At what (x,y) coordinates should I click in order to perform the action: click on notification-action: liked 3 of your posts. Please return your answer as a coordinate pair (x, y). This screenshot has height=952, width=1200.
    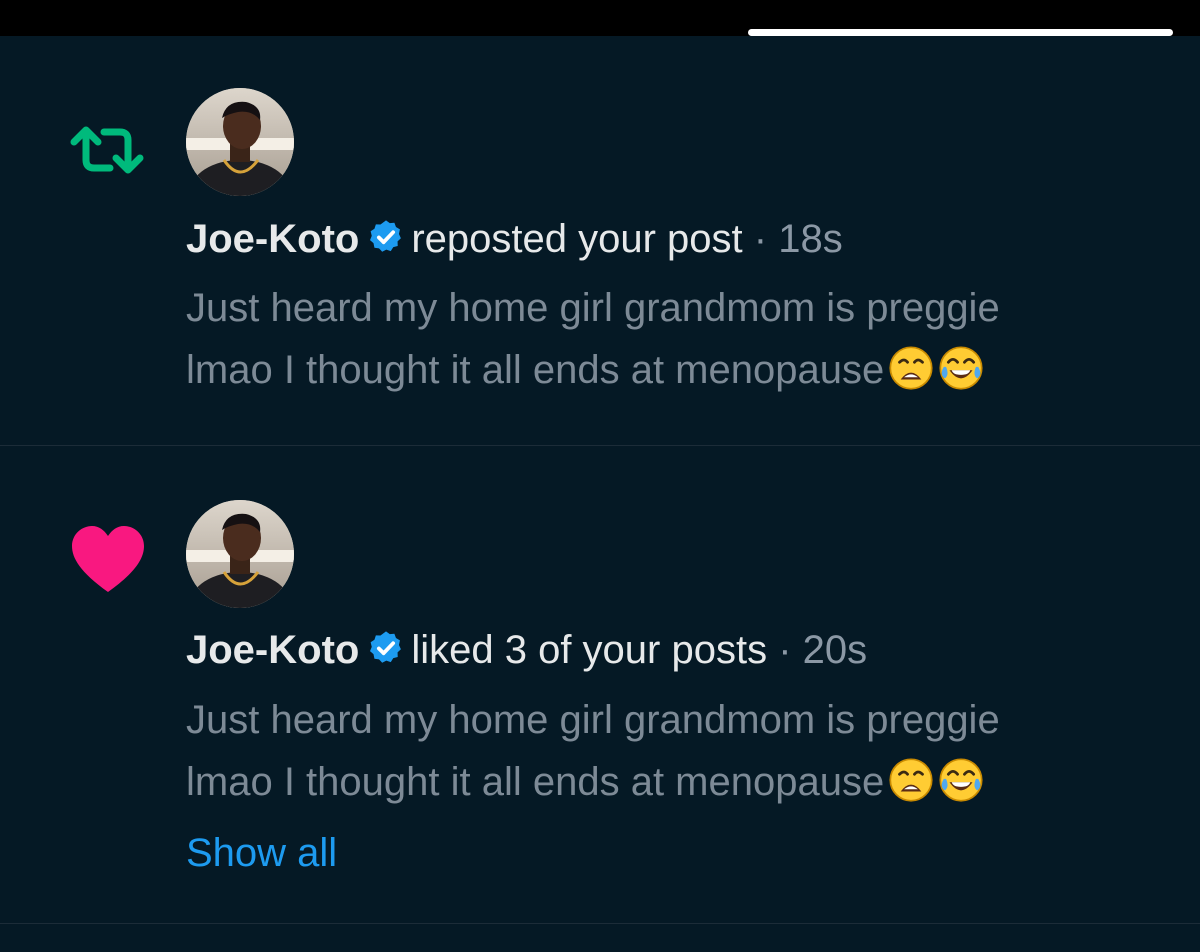
    Looking at the image, I should click on (589, 650).